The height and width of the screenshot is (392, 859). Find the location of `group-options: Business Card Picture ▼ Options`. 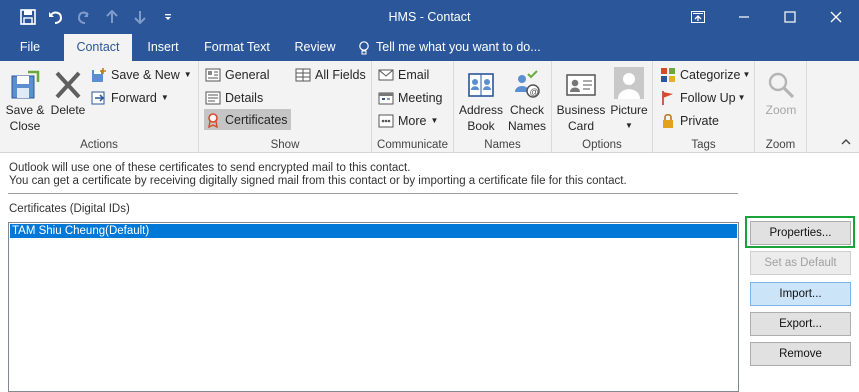

group-options: Business Card Picture ▼ Options is located at coordinates (602, 107).